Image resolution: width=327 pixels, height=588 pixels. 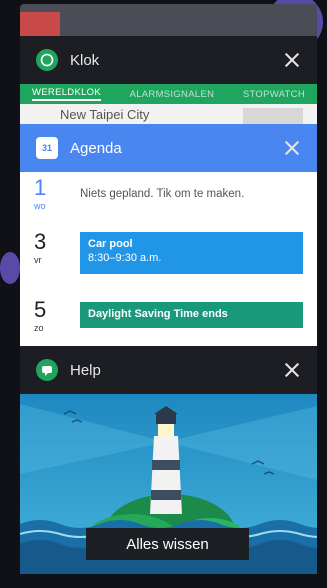 What do you see at coordinates (40, 206) in the screenshot?
I see `day-abbr: wo` at bounding box center [40, 206].